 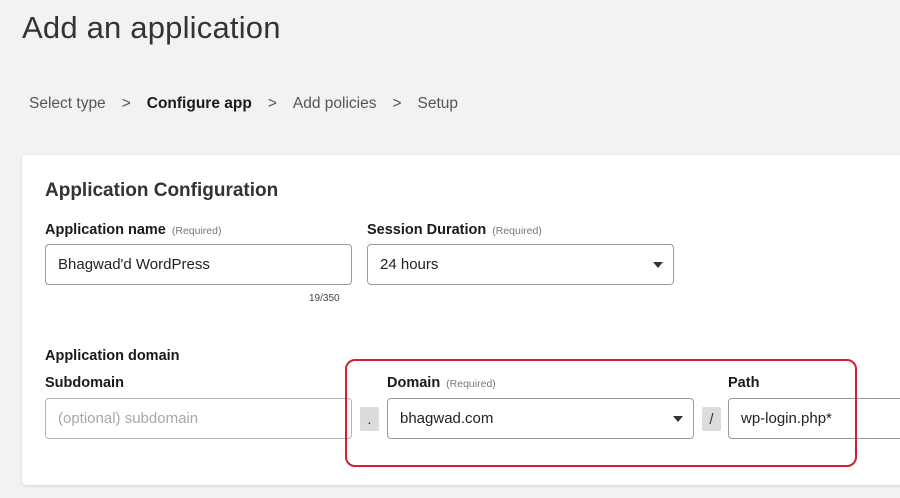 I want to click on domain-value: bhagwad.com, so click(x=447, y=418).